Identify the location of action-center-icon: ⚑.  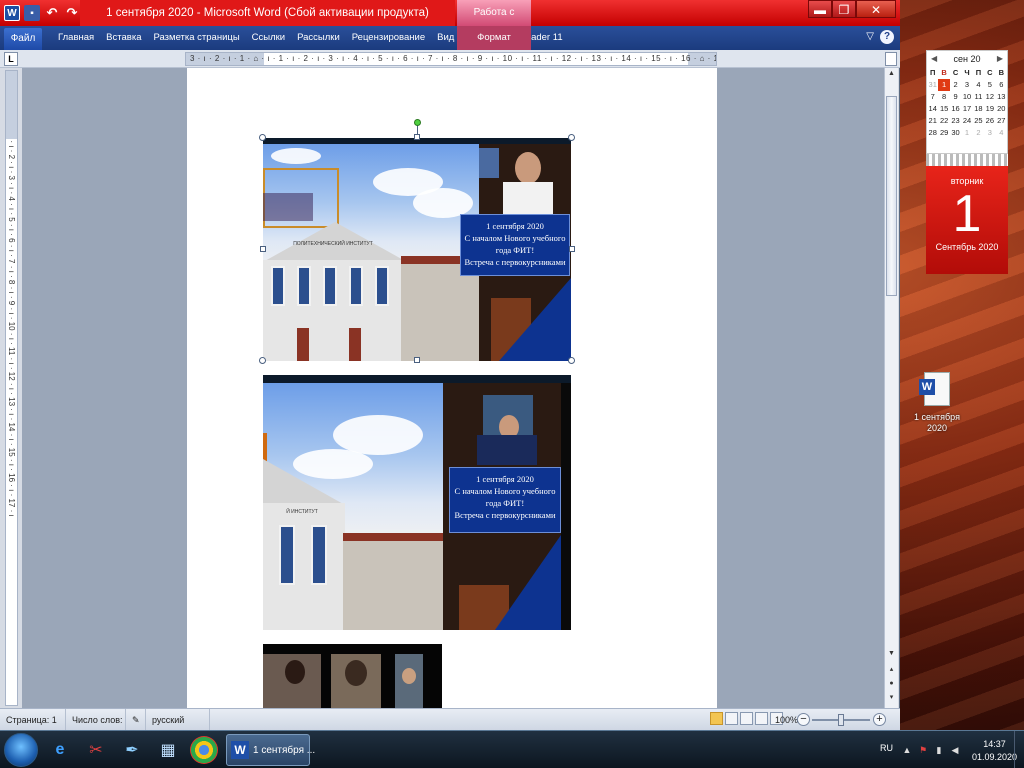
(923, 750).